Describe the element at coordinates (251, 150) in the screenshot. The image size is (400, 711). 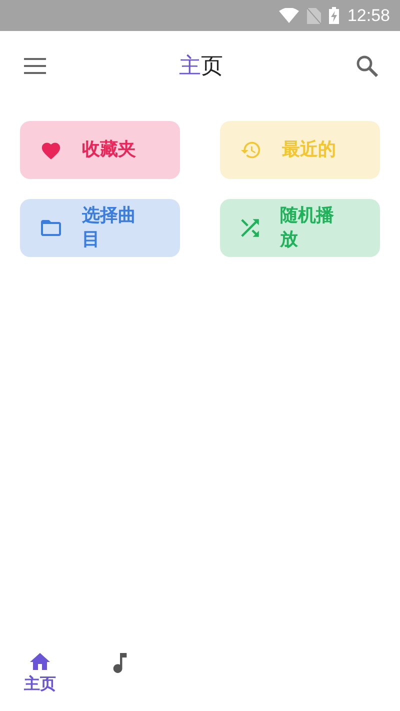
I see `history-icon` at that location.